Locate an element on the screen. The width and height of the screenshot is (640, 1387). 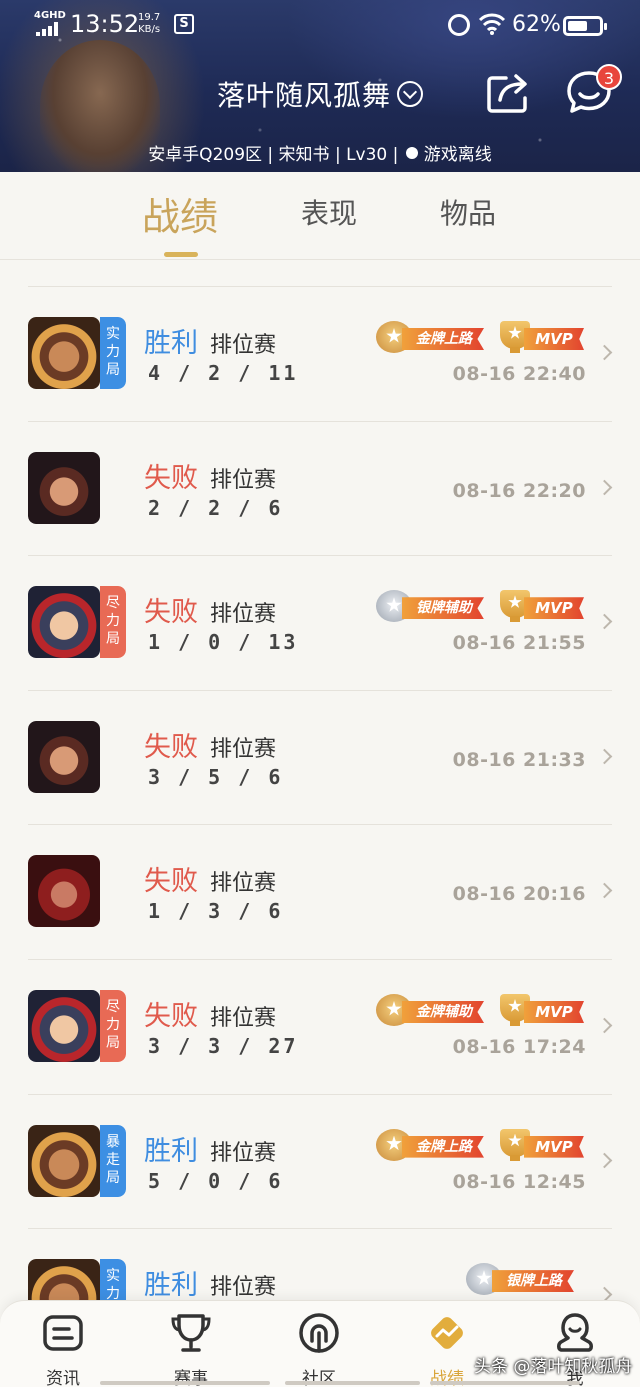
status-bar: 4GHD 13:52 19.7 KB/s S 62% is located at coordinates (320, 25).